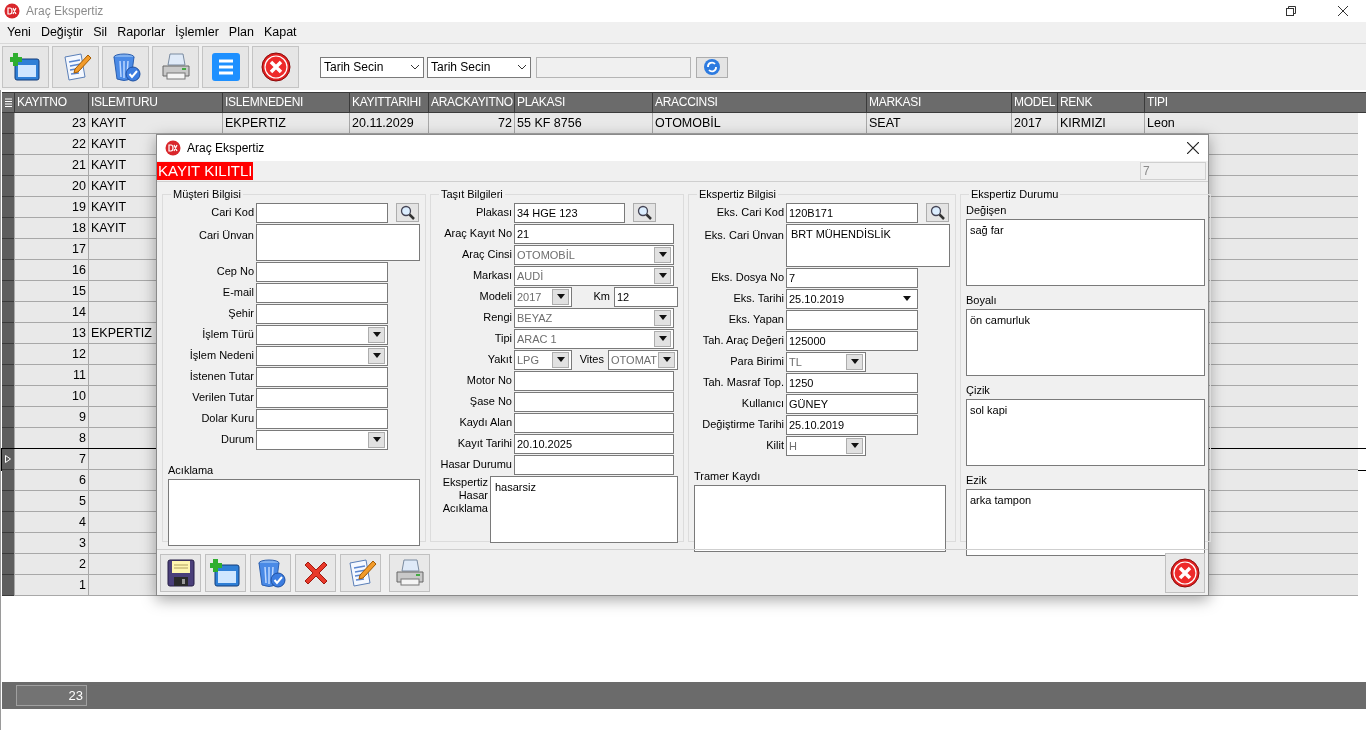  I want to click on close-icon, so click(1185, 572).